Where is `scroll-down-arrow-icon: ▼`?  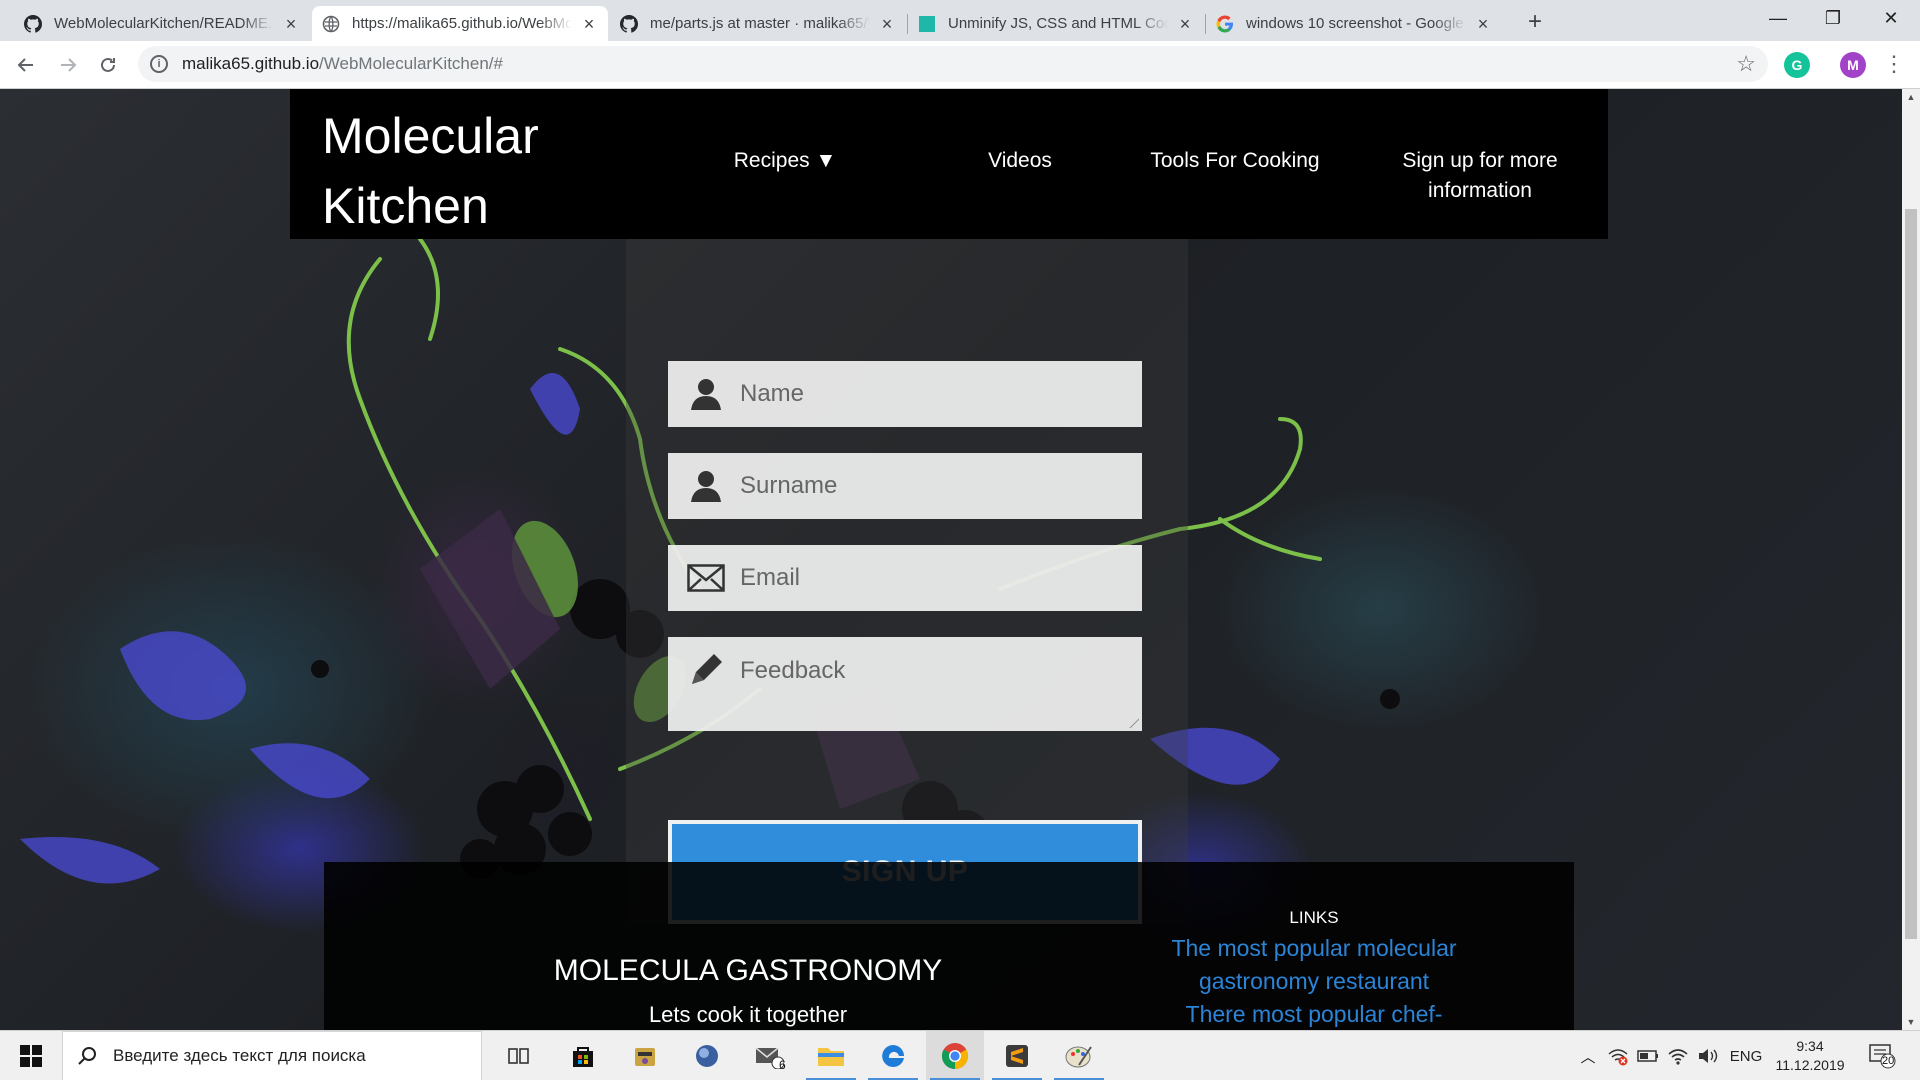
scroll-down-arrow-icon: ▼ is located at coordinates (1911, 1022).